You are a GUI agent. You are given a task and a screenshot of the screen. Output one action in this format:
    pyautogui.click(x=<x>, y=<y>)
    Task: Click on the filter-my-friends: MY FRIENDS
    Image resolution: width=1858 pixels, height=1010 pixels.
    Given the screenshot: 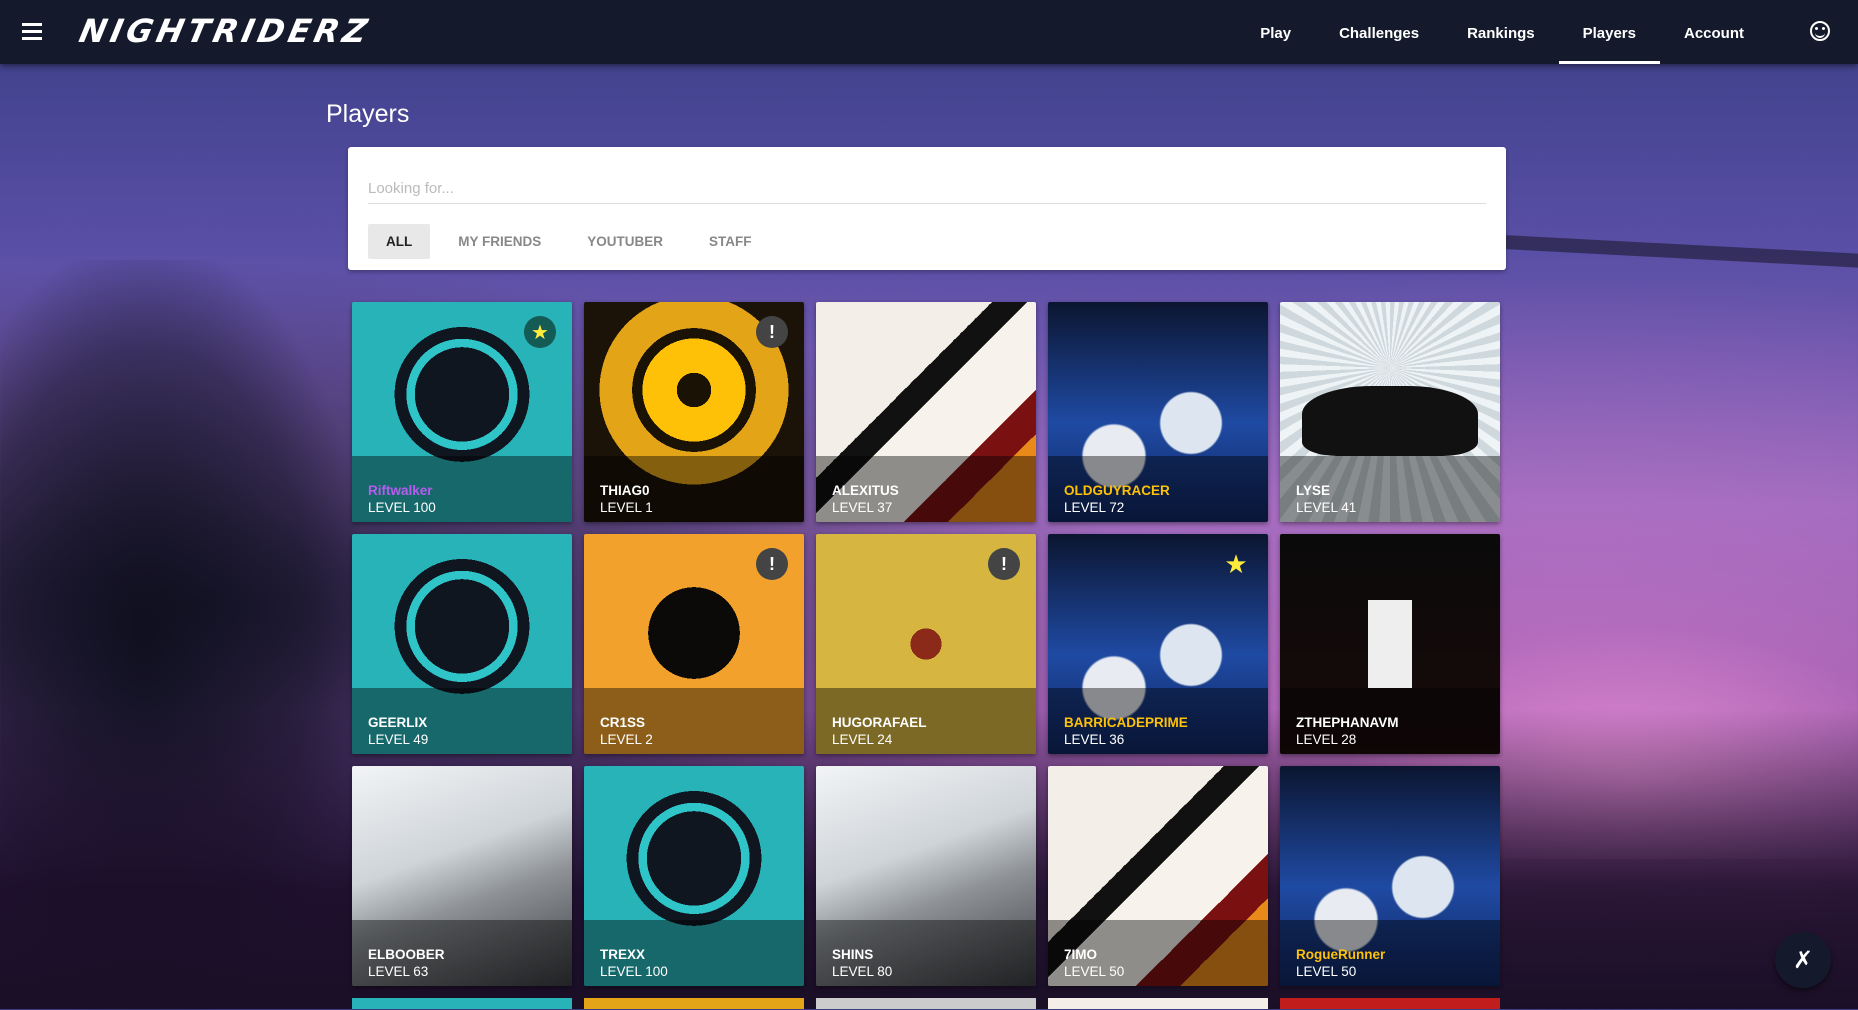 What is the action you would take?
    pyautogui.click(x=499, y=241)
    